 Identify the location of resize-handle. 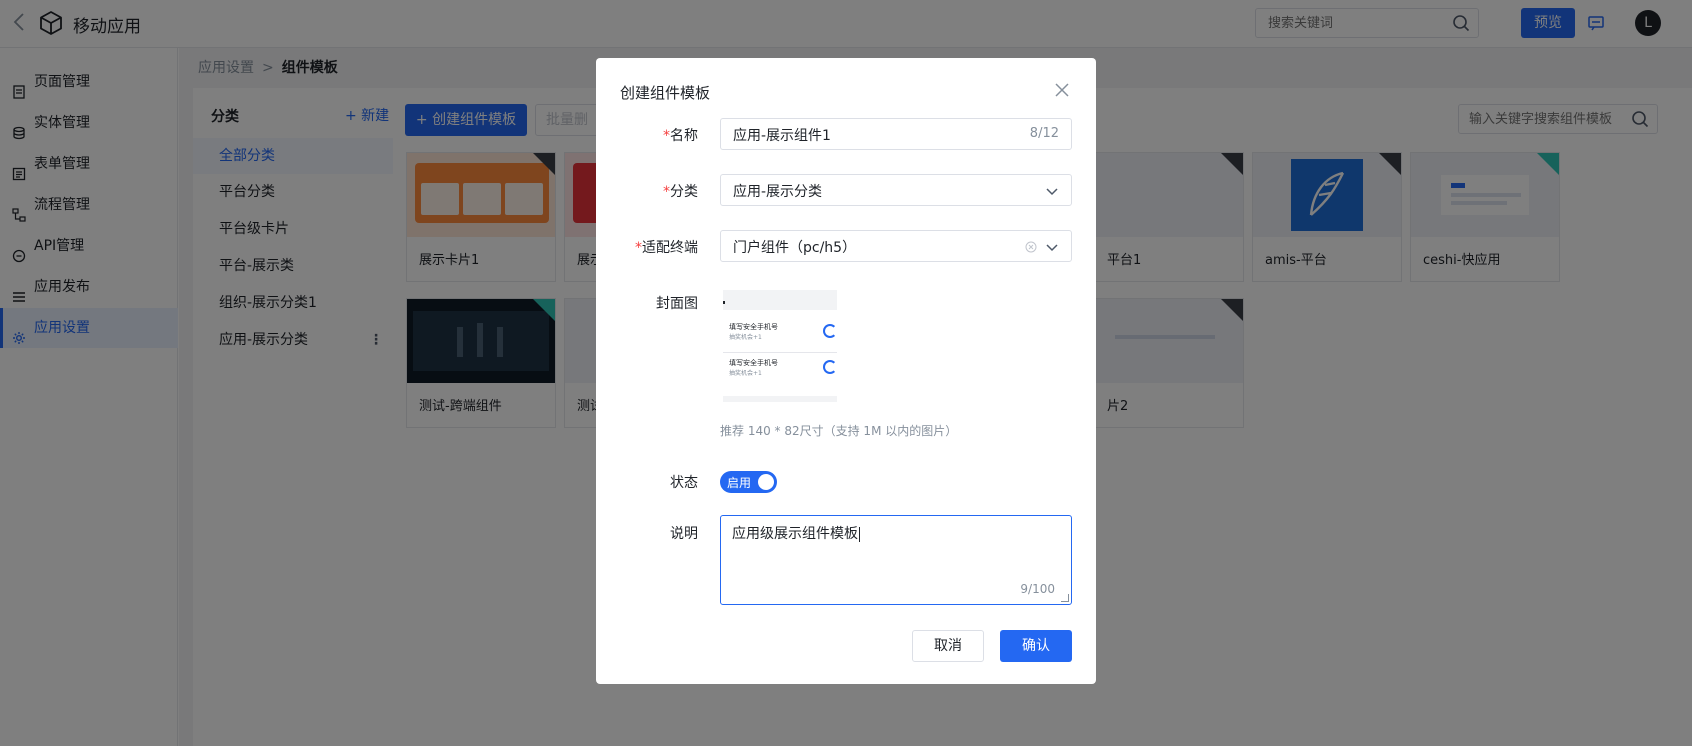
(1065, 598).